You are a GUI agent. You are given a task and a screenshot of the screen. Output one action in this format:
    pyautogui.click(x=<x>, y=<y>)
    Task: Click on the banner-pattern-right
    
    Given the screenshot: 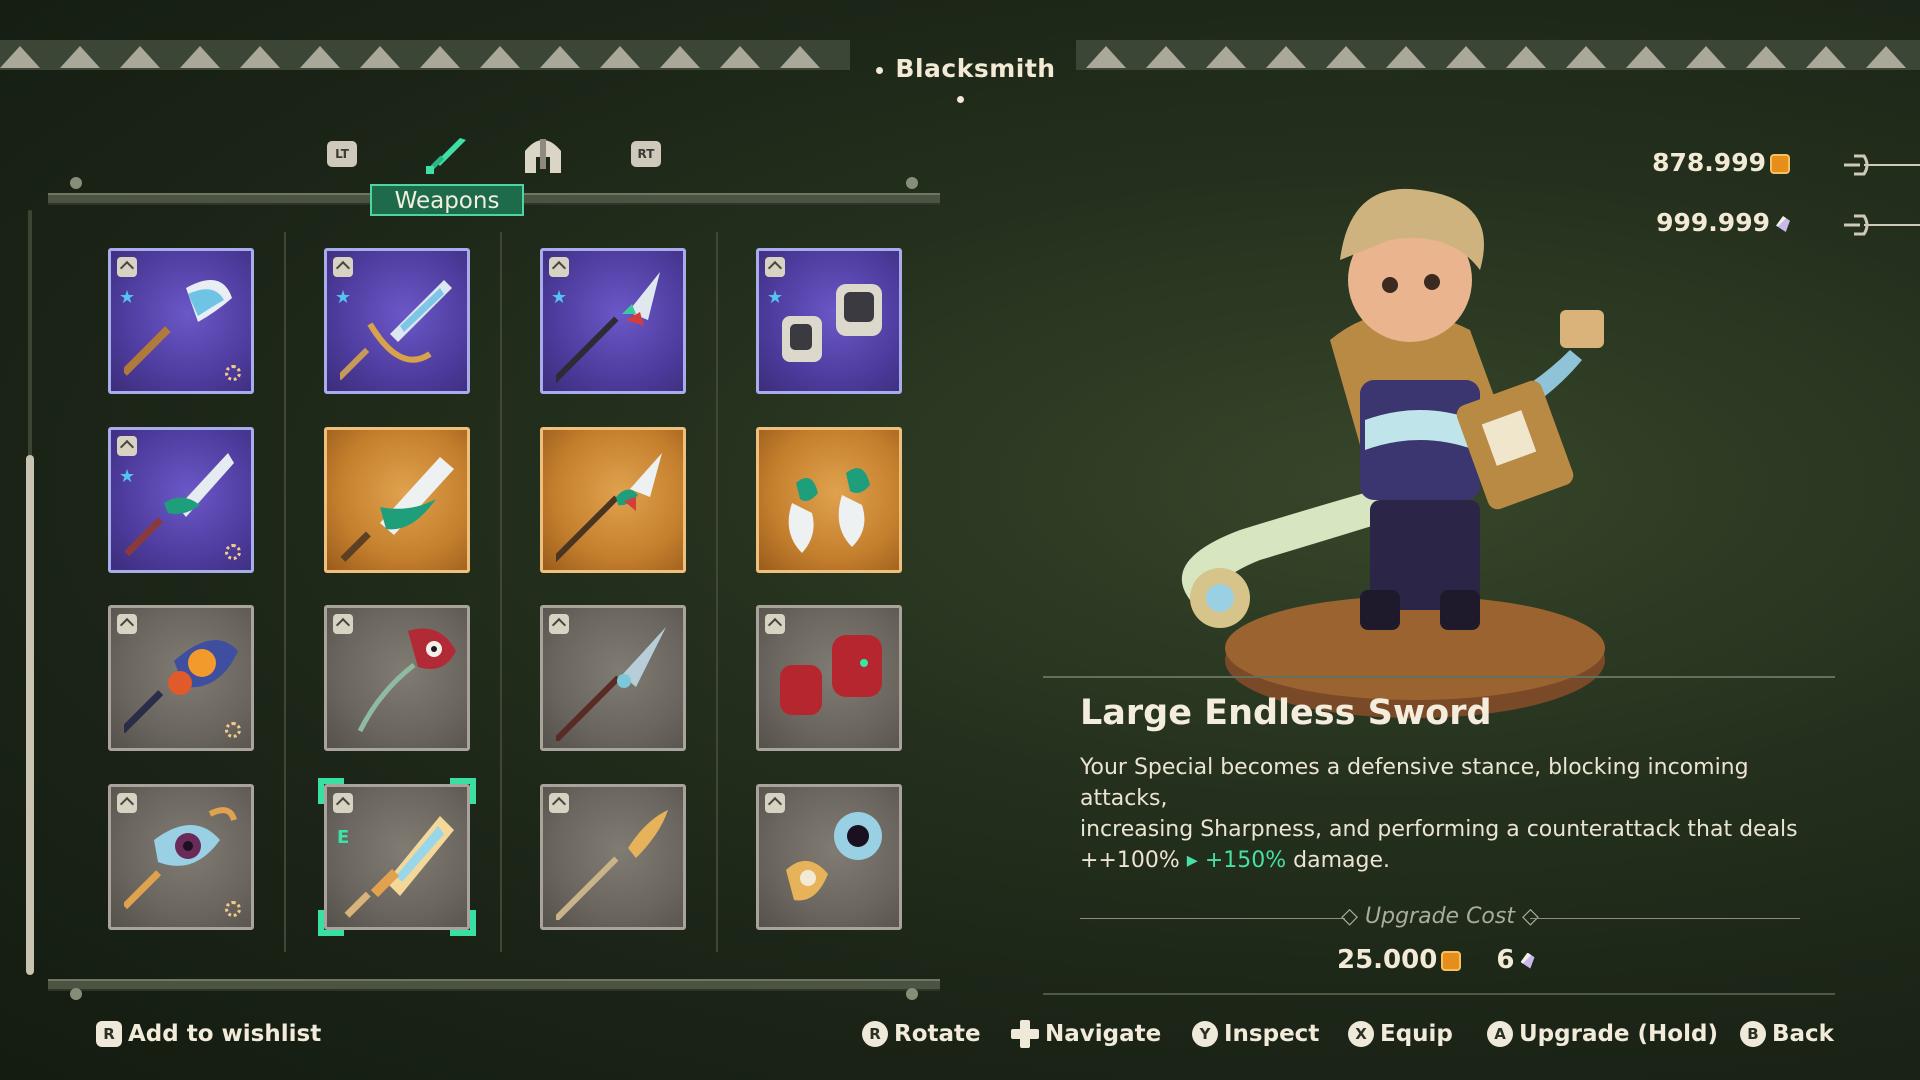 What is the action you would take?
    pyautogui.click(x=1498, y=55)
    